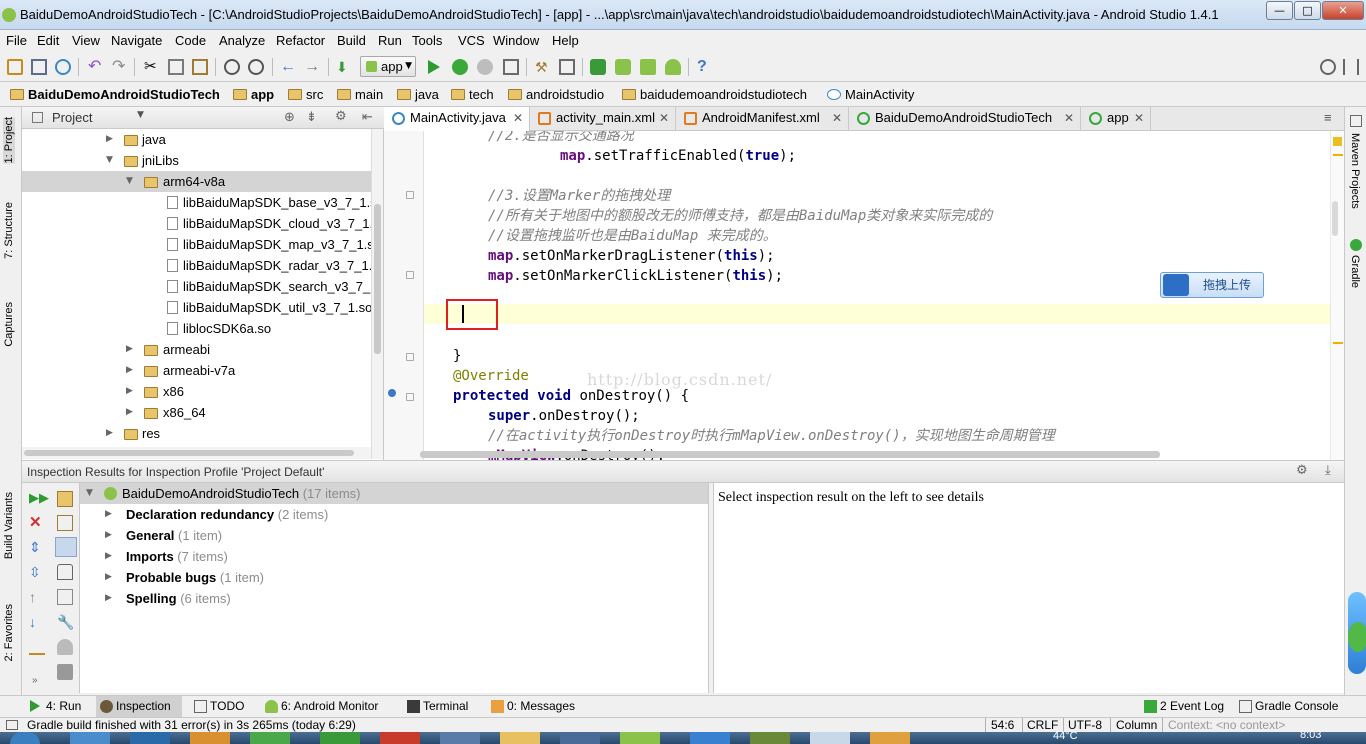  Describe the element at coordinates (197, 202) in the screenshot. I see `tree-row: libBaiduMapSDK_base_v3_7_1.so` at that location.